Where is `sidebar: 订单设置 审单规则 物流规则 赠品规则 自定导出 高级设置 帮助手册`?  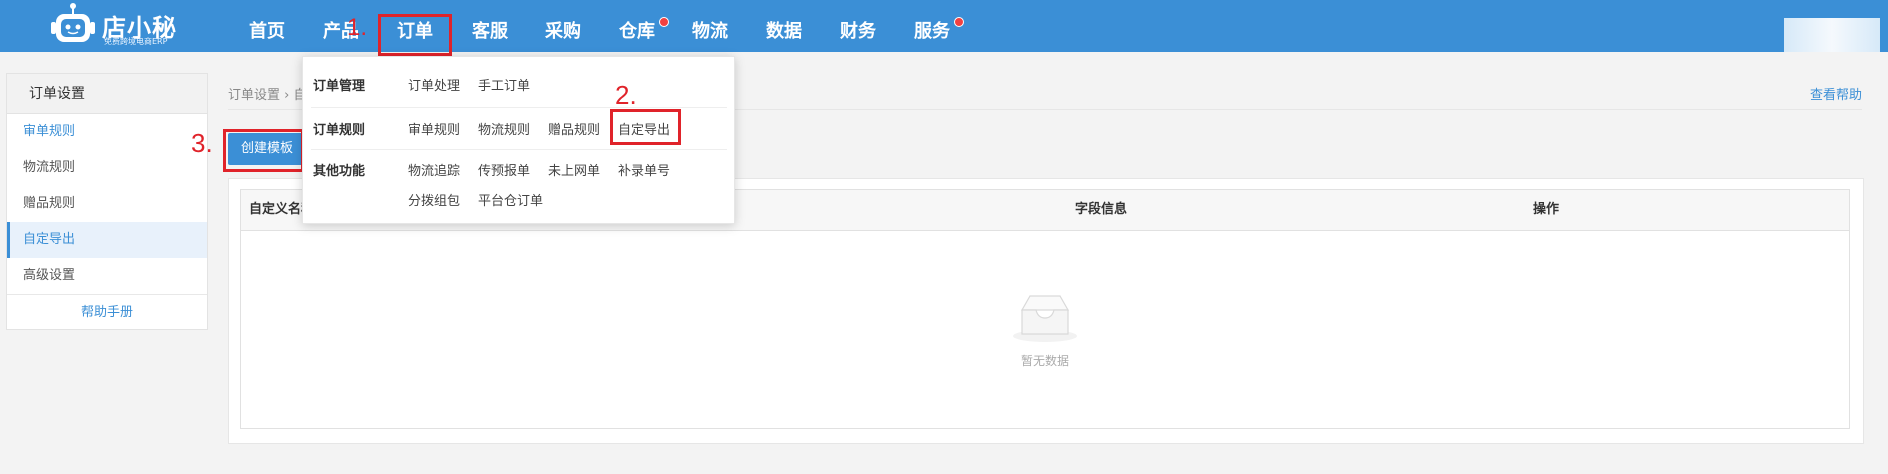
sidebar: 订单设置 审单规则 物流规则 赠品规则 自定导出 高级设置 帮助手册 is located at coordinates (107, 201).